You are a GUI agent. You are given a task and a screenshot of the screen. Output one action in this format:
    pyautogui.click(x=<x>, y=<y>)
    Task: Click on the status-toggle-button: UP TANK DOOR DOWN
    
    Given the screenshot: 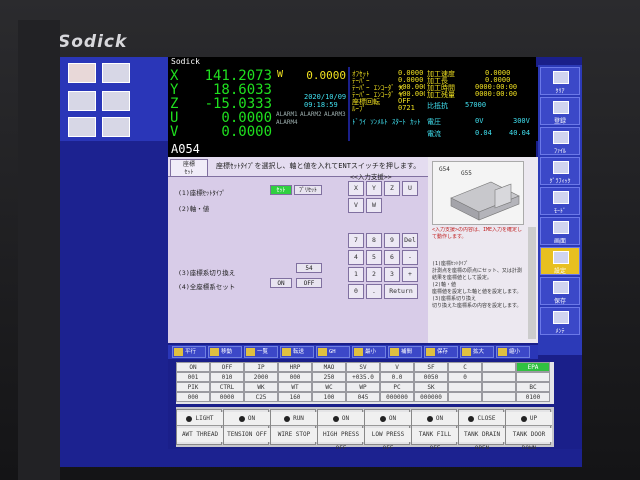 What is the action you would take?
    pyautogui.click(x=528, y=430)
    